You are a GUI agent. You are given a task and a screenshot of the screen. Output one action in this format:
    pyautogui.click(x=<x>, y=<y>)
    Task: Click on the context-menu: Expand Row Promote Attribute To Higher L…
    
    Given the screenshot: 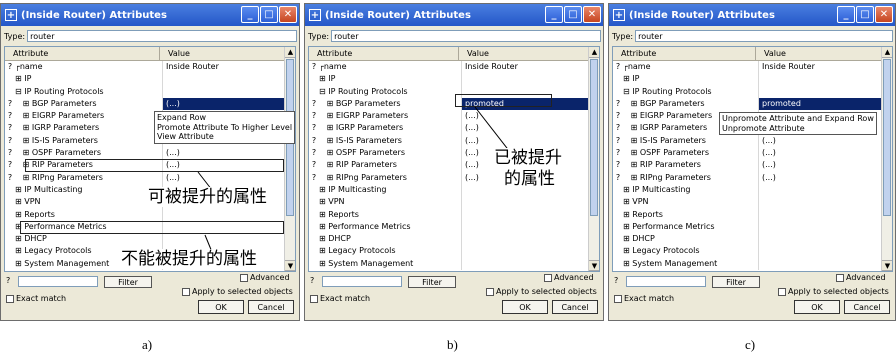 What is the action you would take?
    pyautogui.click(x=225, y=127)
    